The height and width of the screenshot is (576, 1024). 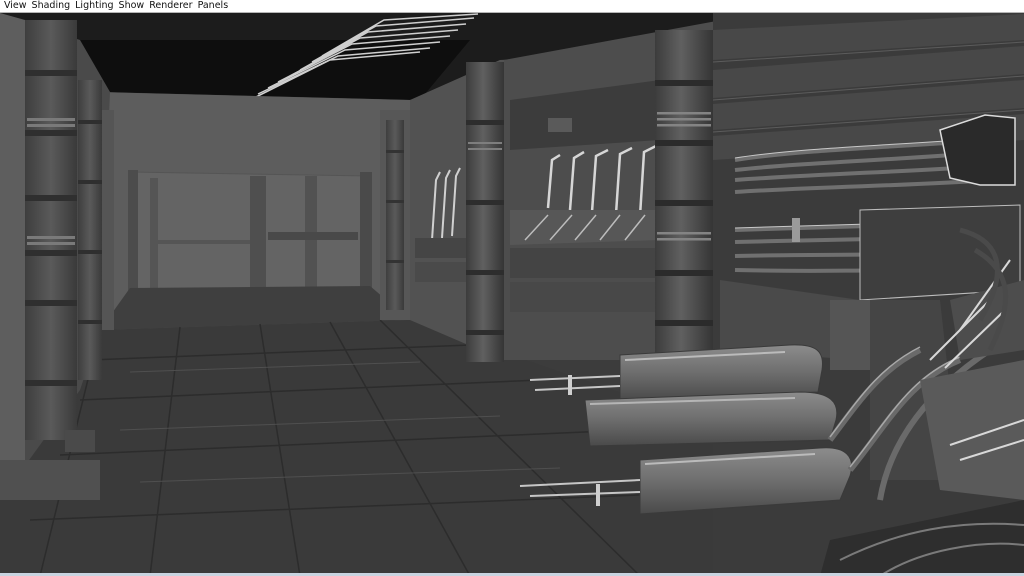 I want to click on menu-panels: Panels, so click(x=215, y=6).